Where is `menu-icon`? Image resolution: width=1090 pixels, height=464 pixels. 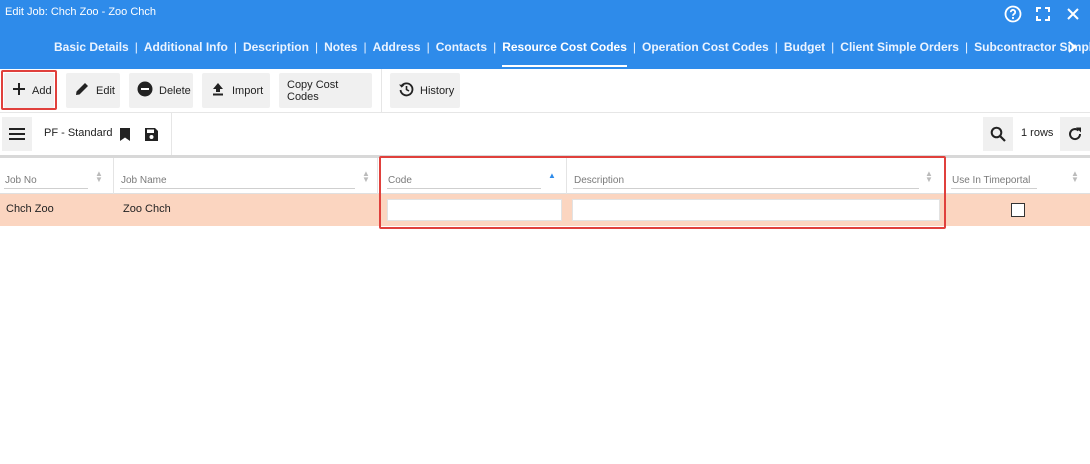 menu-icon is located at coordinates (17, 134).